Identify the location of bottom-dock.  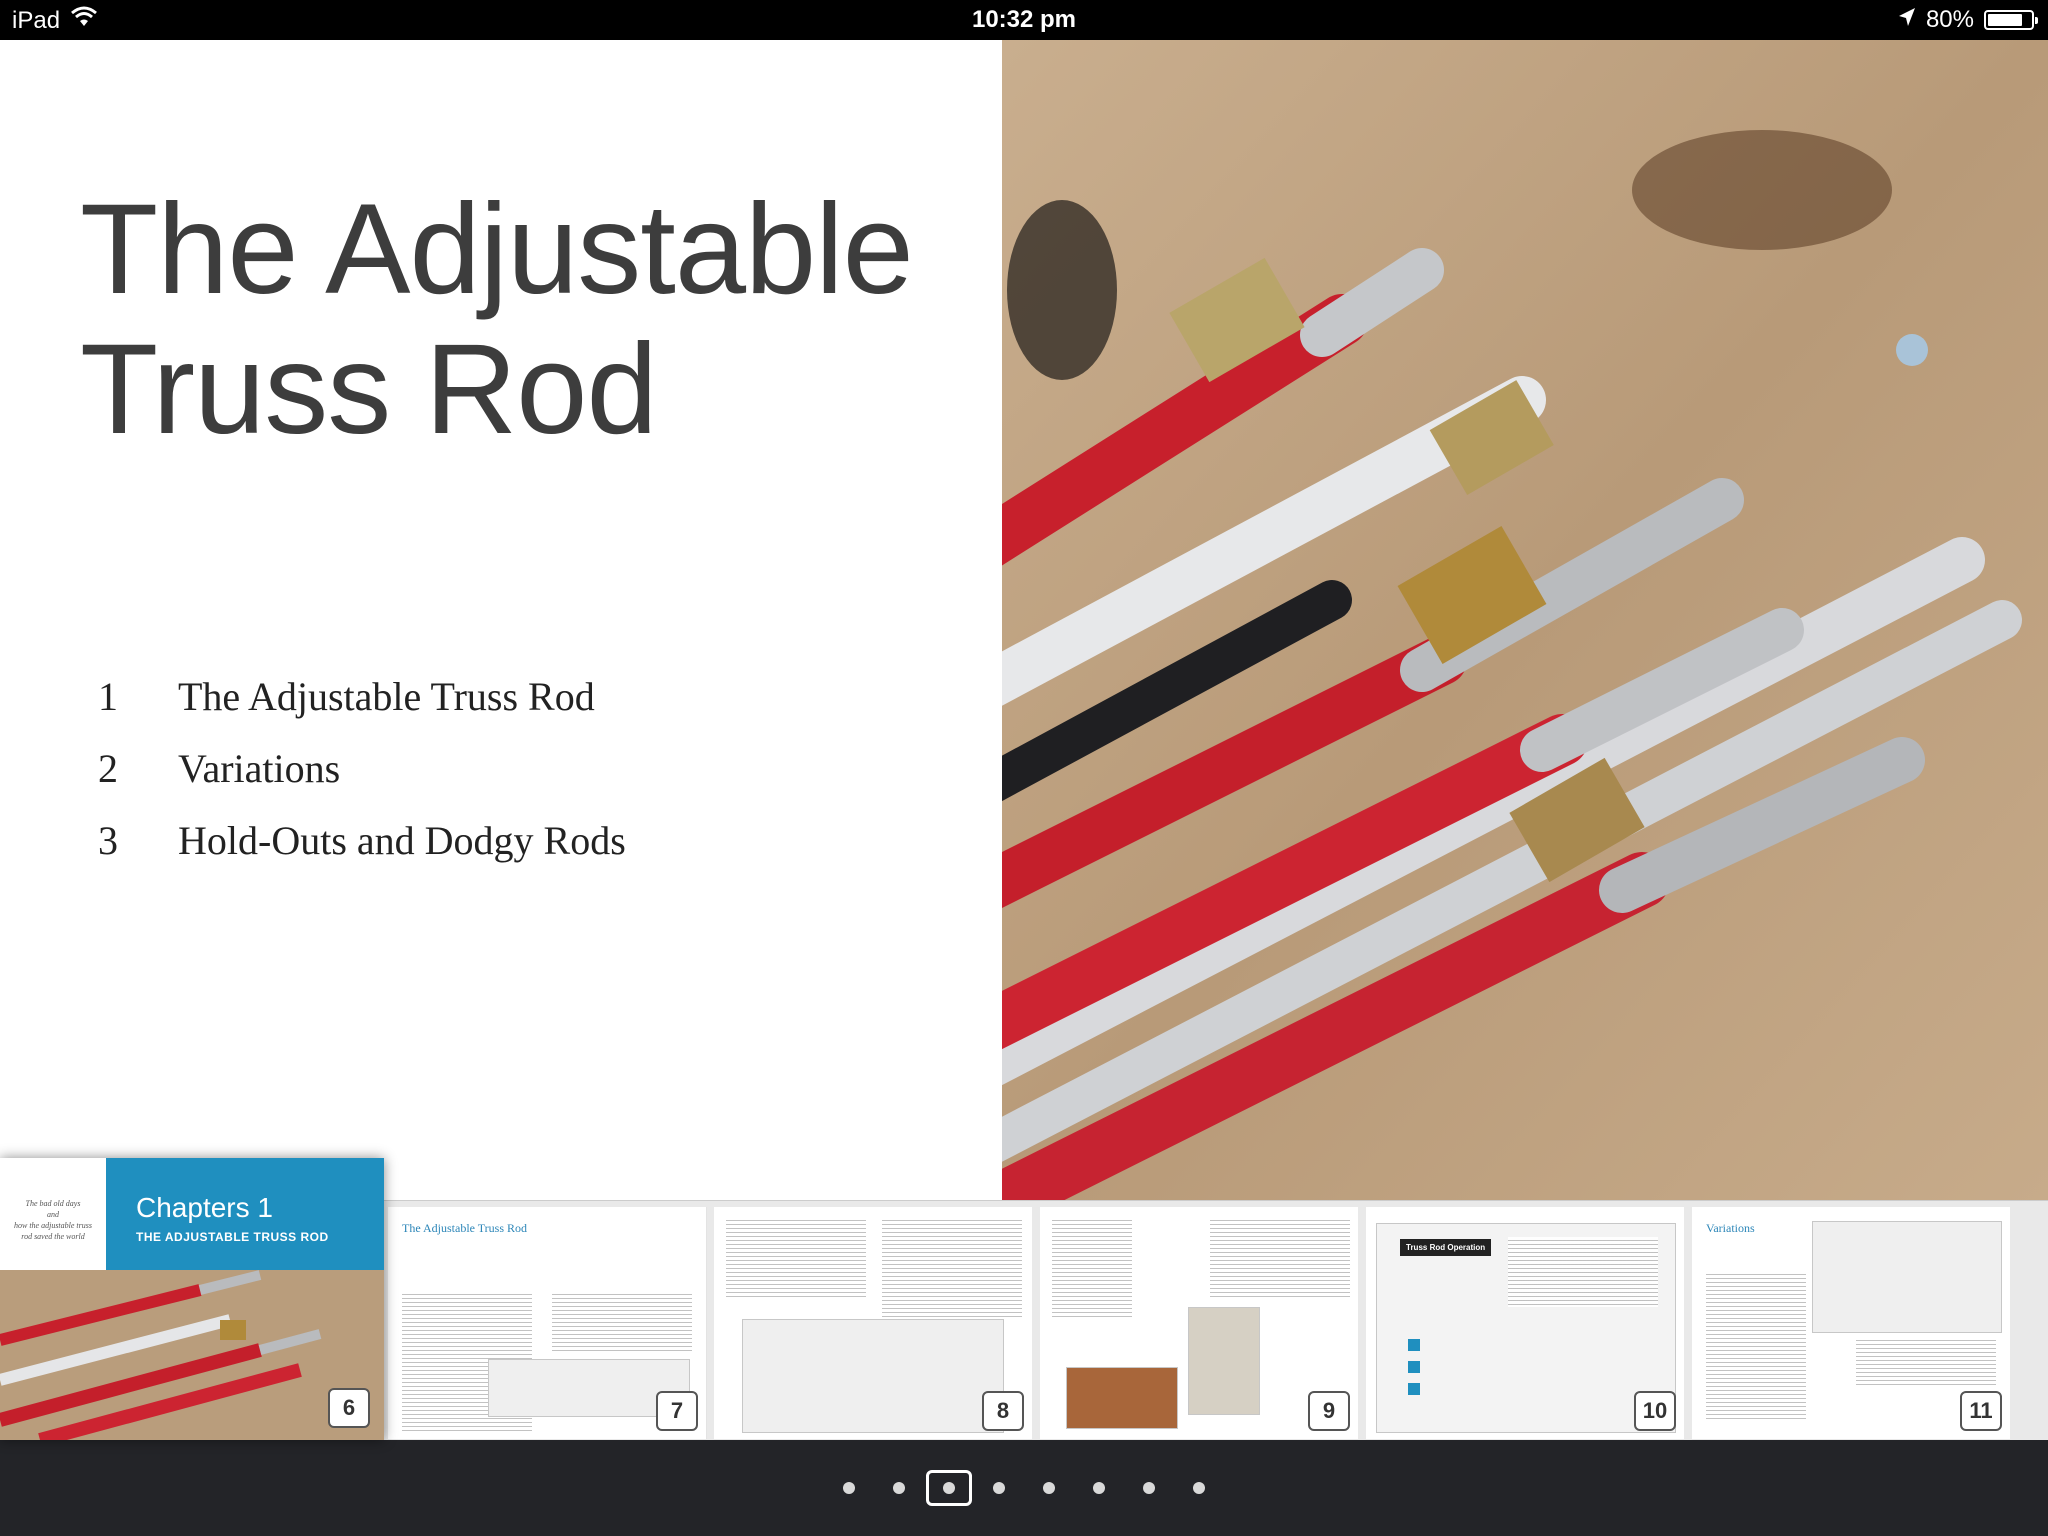
(1024, 1488).